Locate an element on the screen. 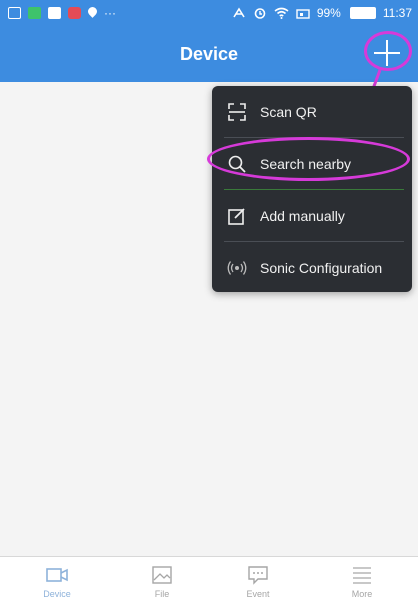  wifi-icon is located at coordinates (281, 13).